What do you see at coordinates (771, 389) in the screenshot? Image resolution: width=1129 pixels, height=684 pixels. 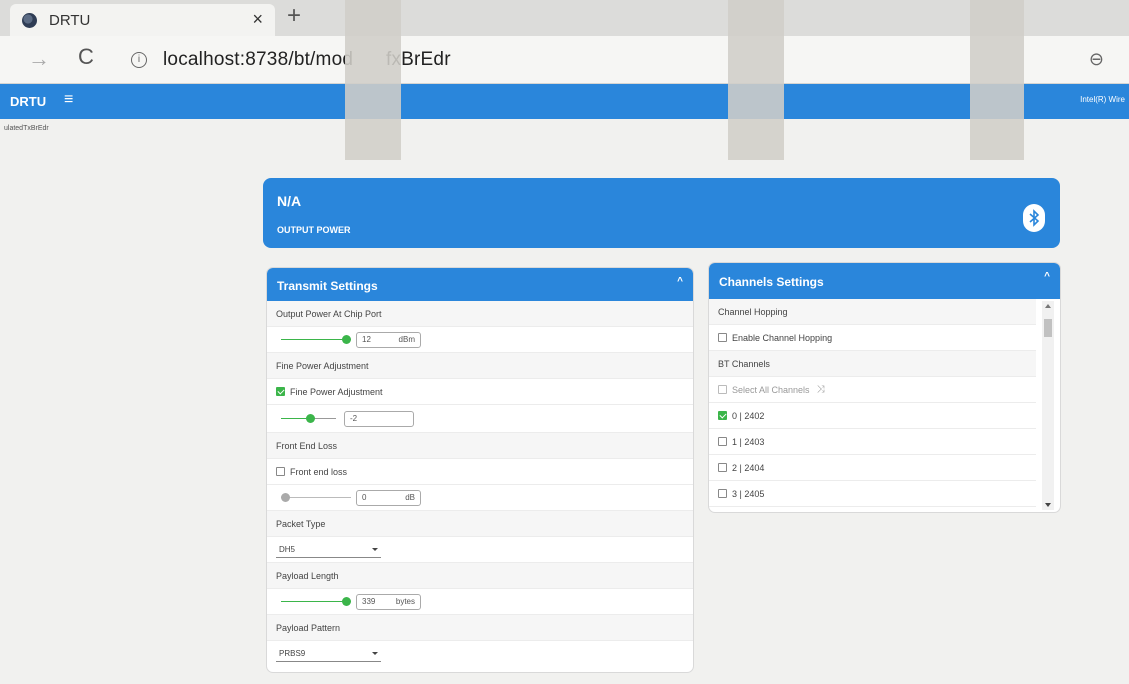 I see `checkbox-label: Select All Channels` at bounding box center [771, 389].